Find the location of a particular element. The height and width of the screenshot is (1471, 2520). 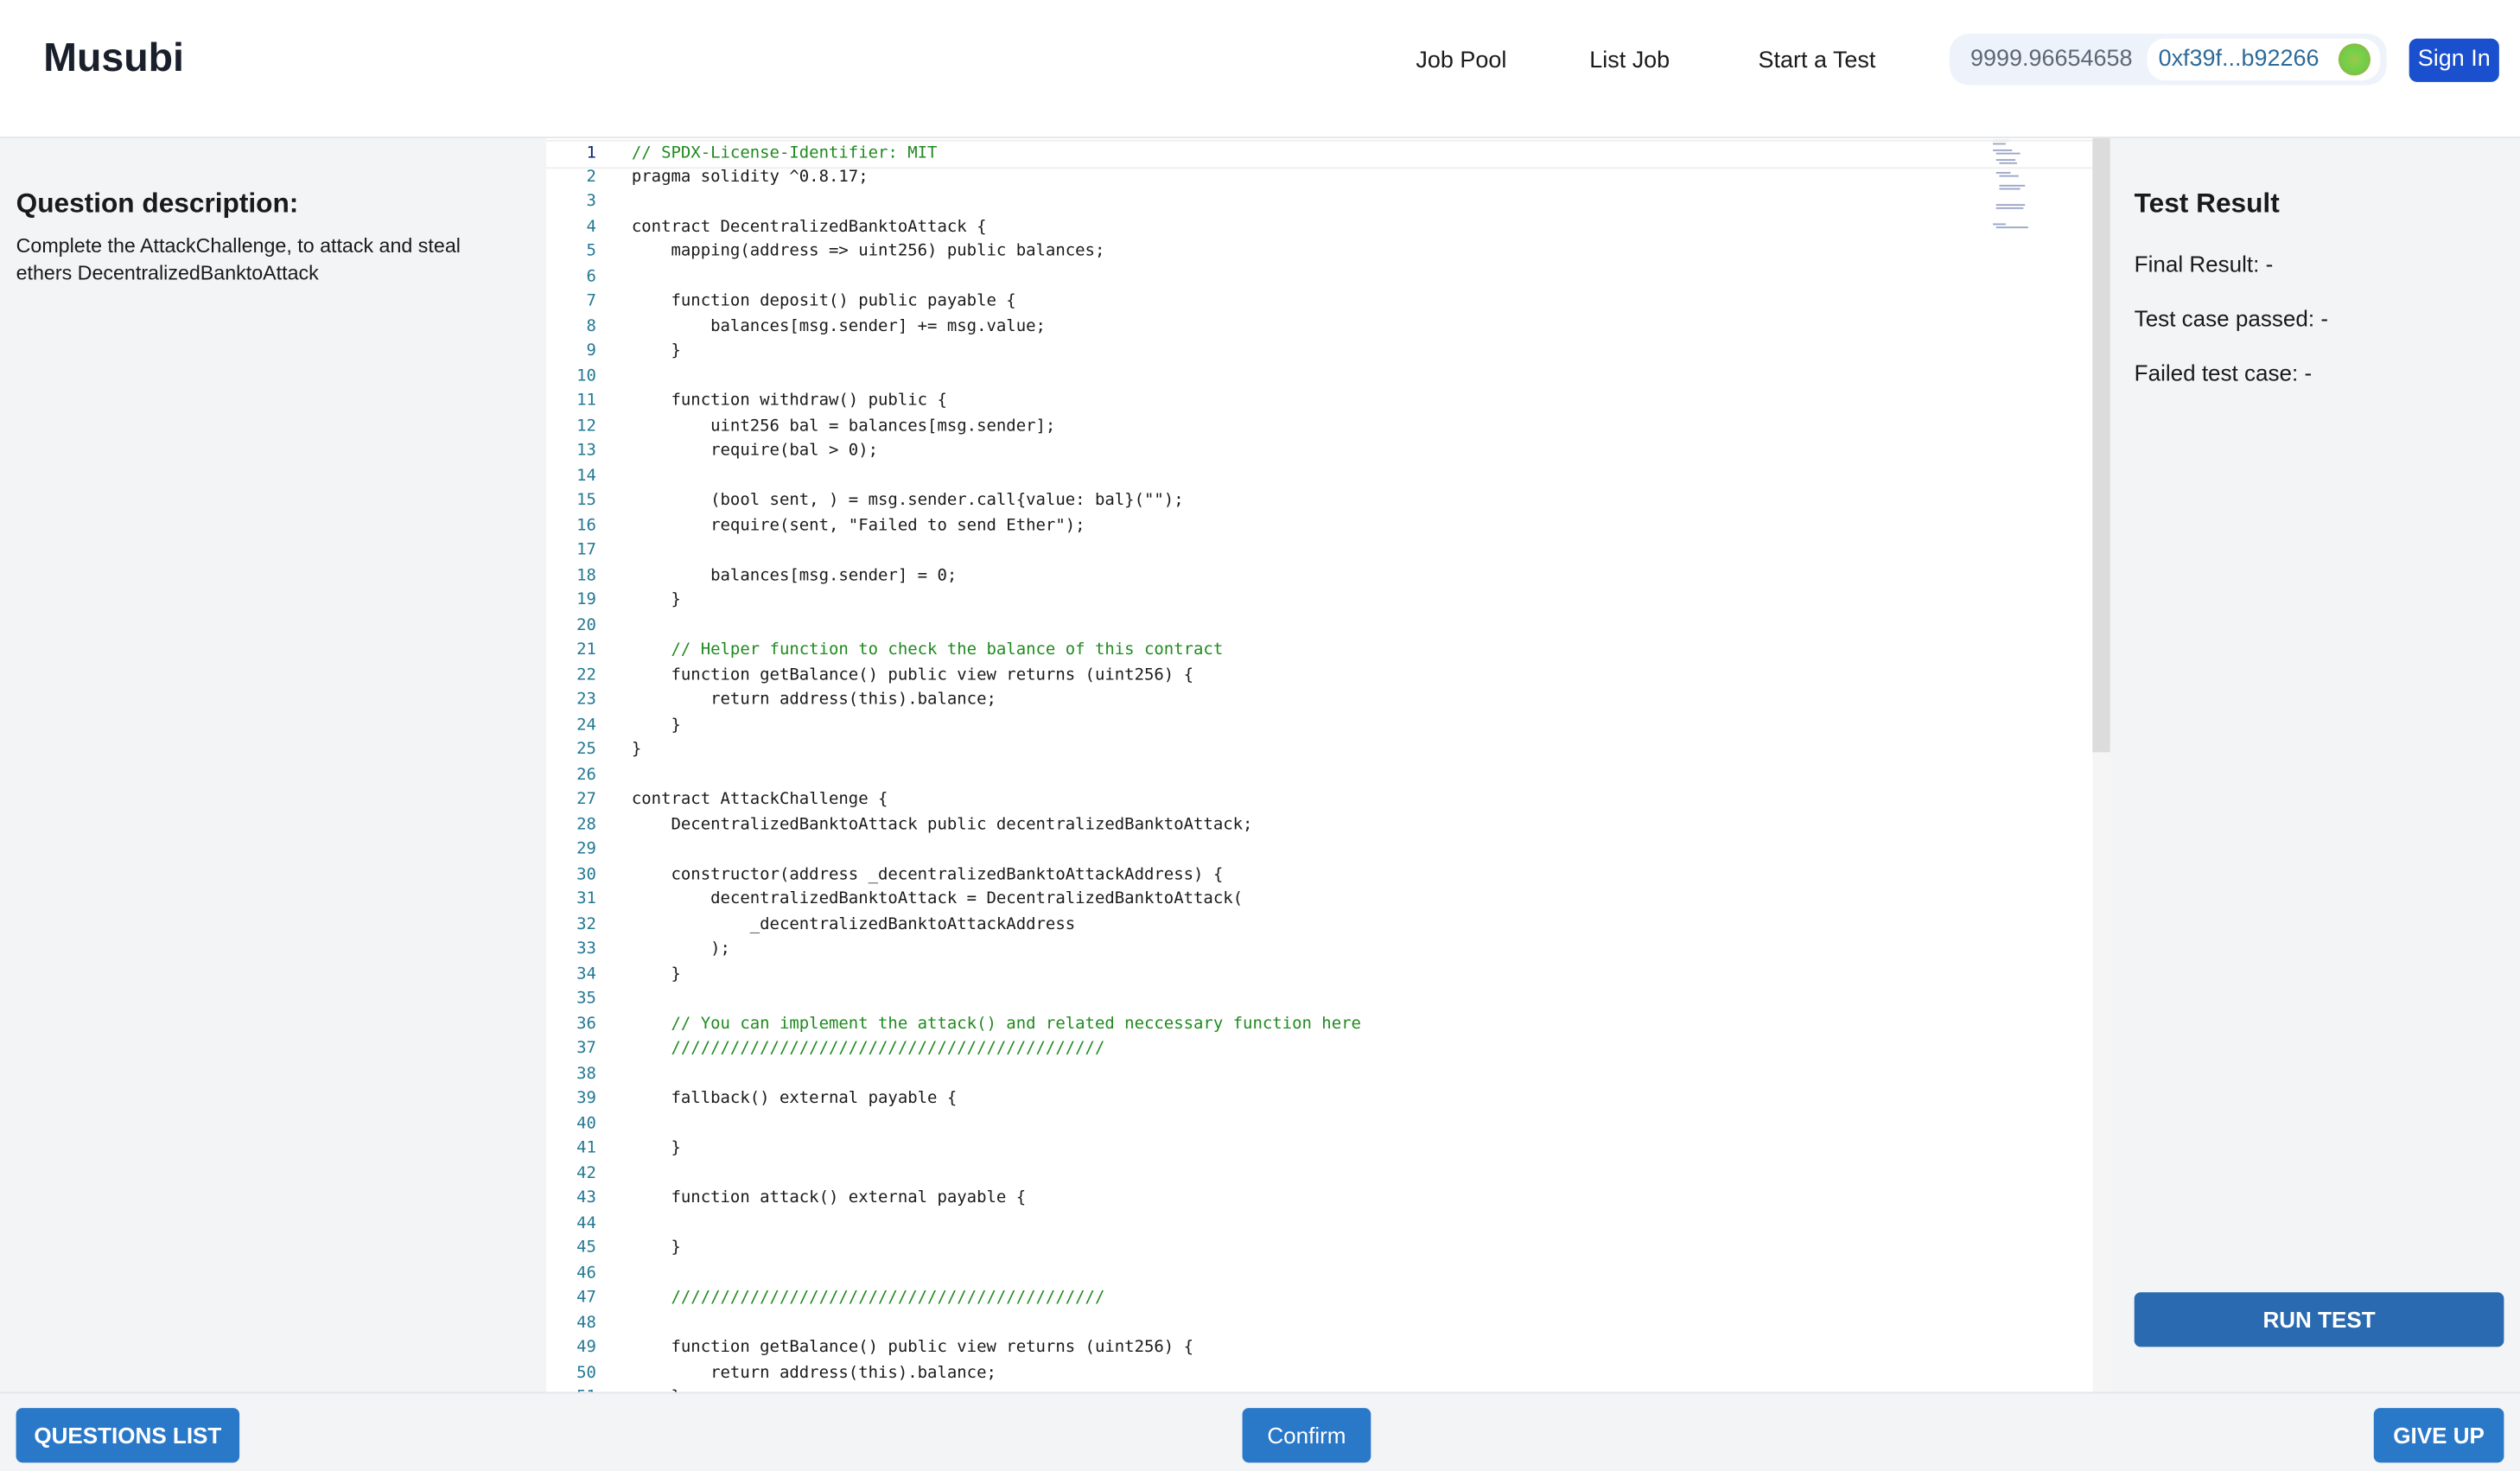

scrollbar-thumb is located at coordinates (2101, 445).